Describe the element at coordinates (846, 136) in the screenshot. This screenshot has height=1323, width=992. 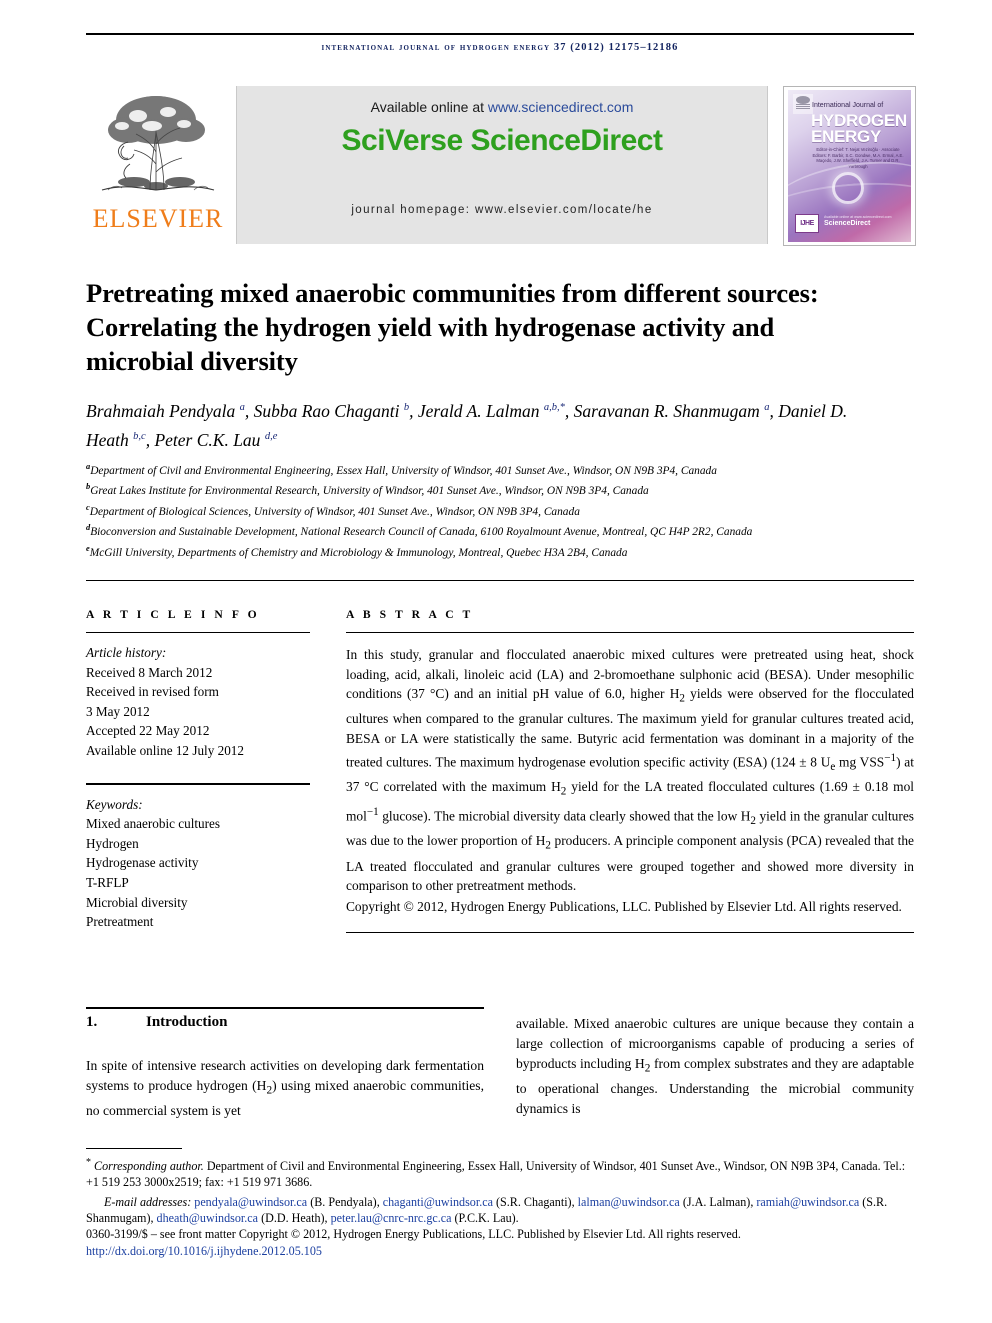
I see `cover-line-3: ENERGY` at that location.